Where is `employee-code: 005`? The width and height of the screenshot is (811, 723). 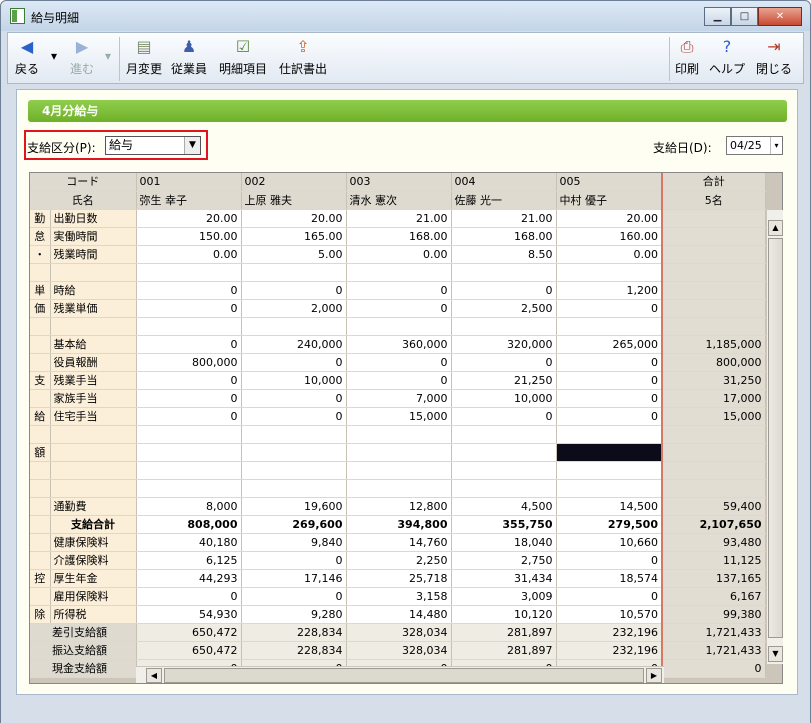 employee-code: 005 is located at coordinates (609, 182).